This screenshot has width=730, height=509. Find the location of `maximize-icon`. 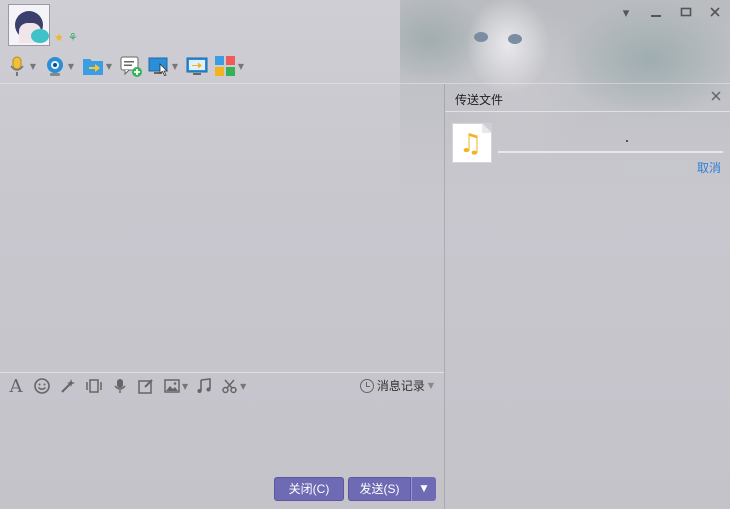

maximize-icon is located at coordinates (686, 14).